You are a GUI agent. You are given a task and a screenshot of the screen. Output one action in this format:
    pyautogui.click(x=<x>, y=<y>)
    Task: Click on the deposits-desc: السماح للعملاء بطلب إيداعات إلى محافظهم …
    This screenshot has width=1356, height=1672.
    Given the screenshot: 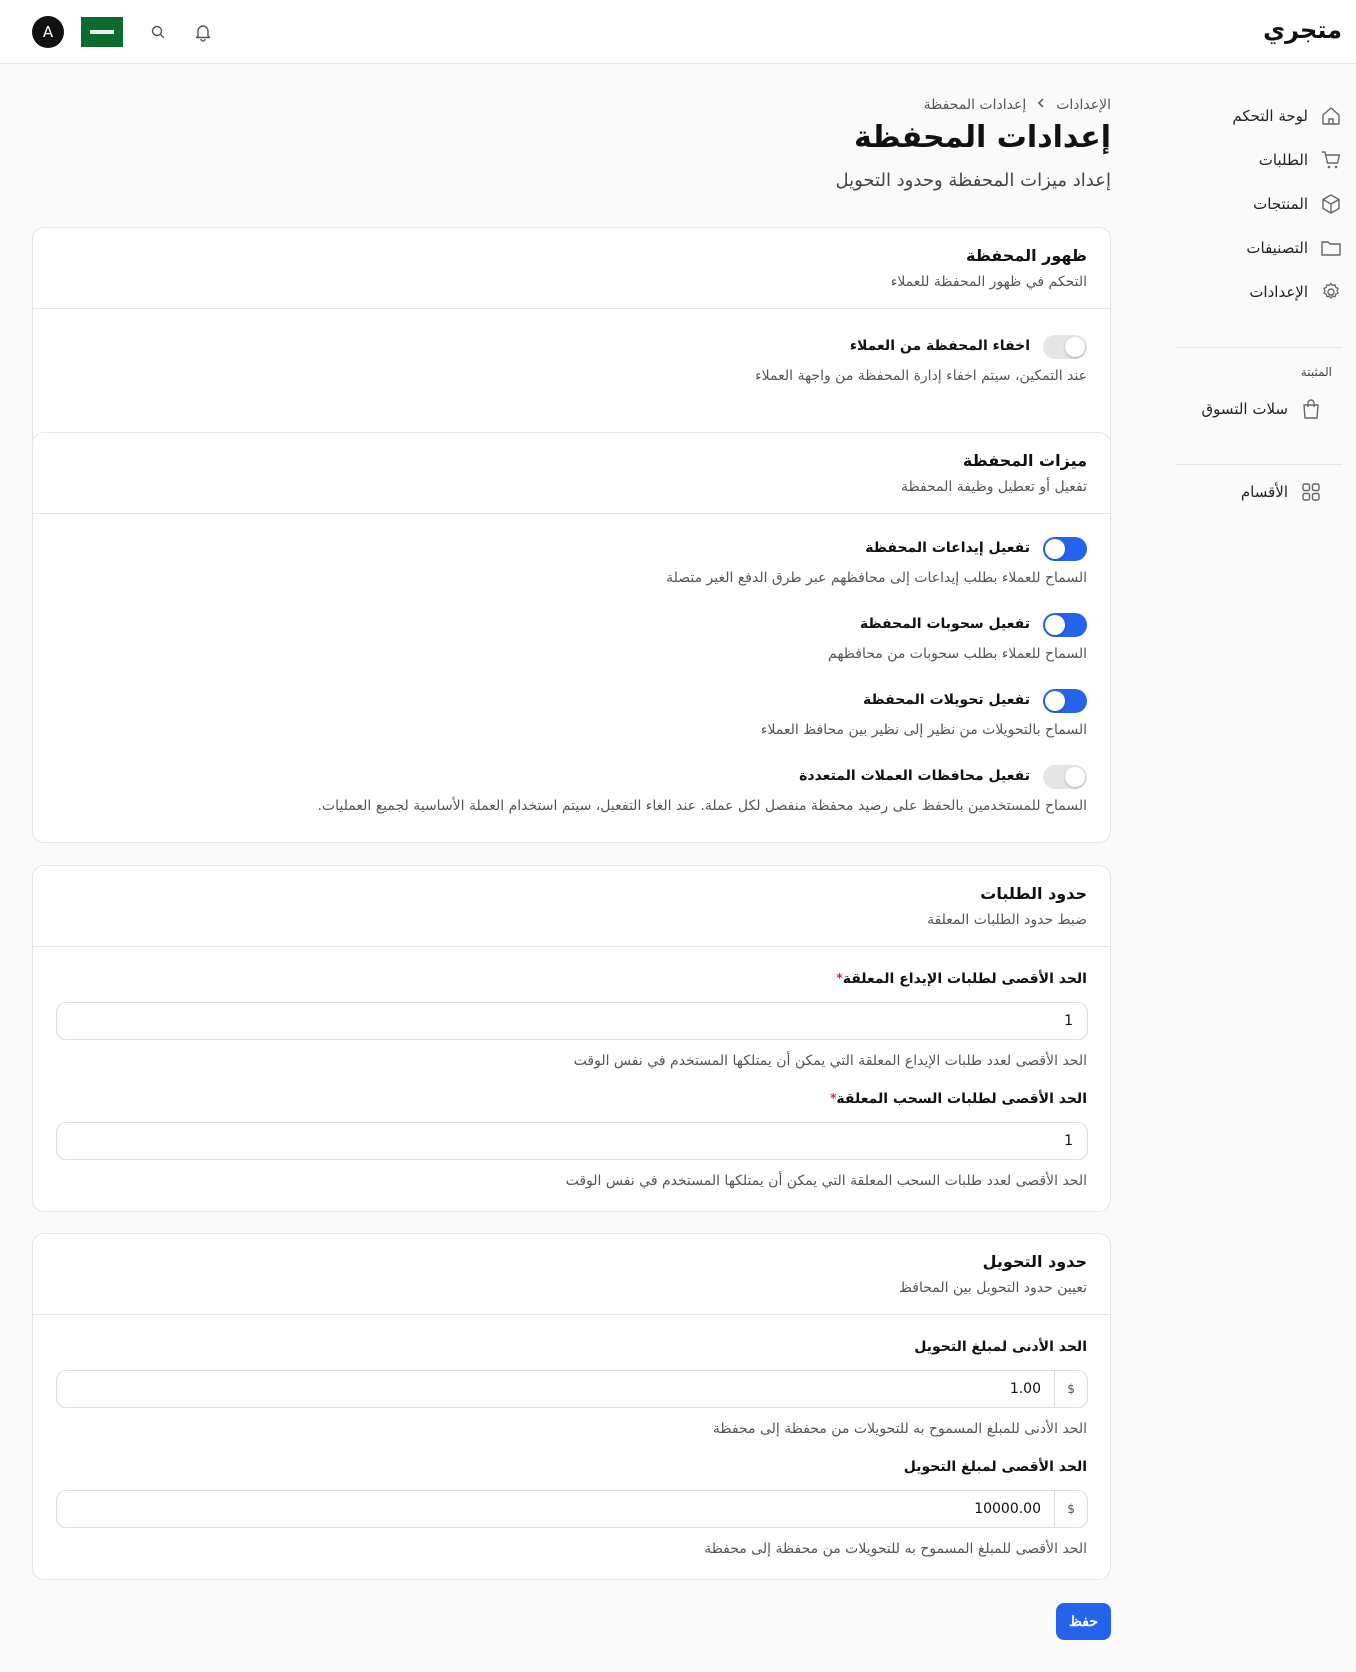 What is the action you would take?
    pyautogui.click(x=876, y=578)
    